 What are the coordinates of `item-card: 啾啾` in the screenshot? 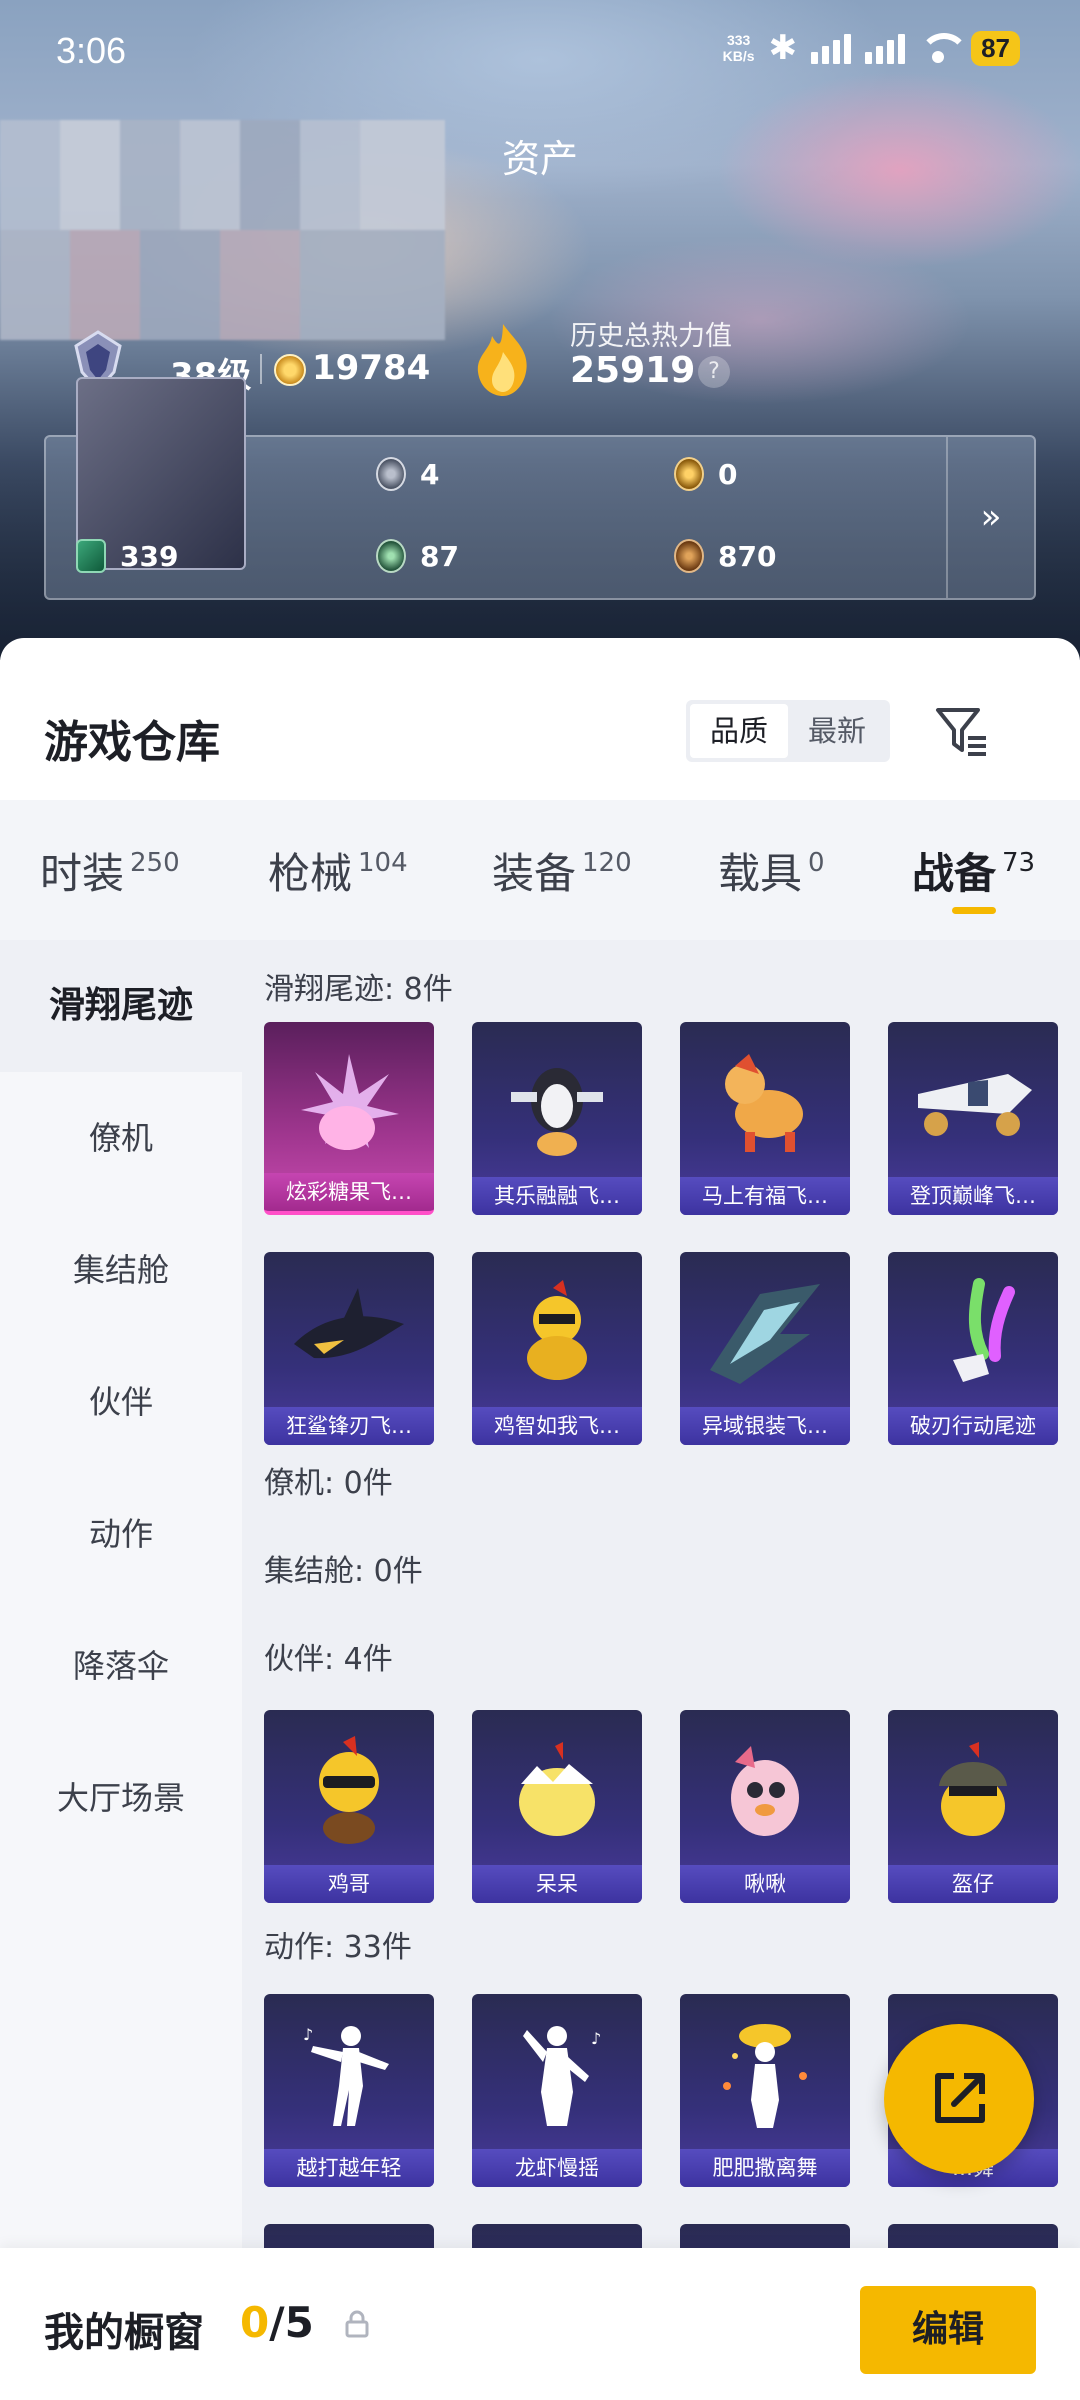 It's located at (765, 1806).